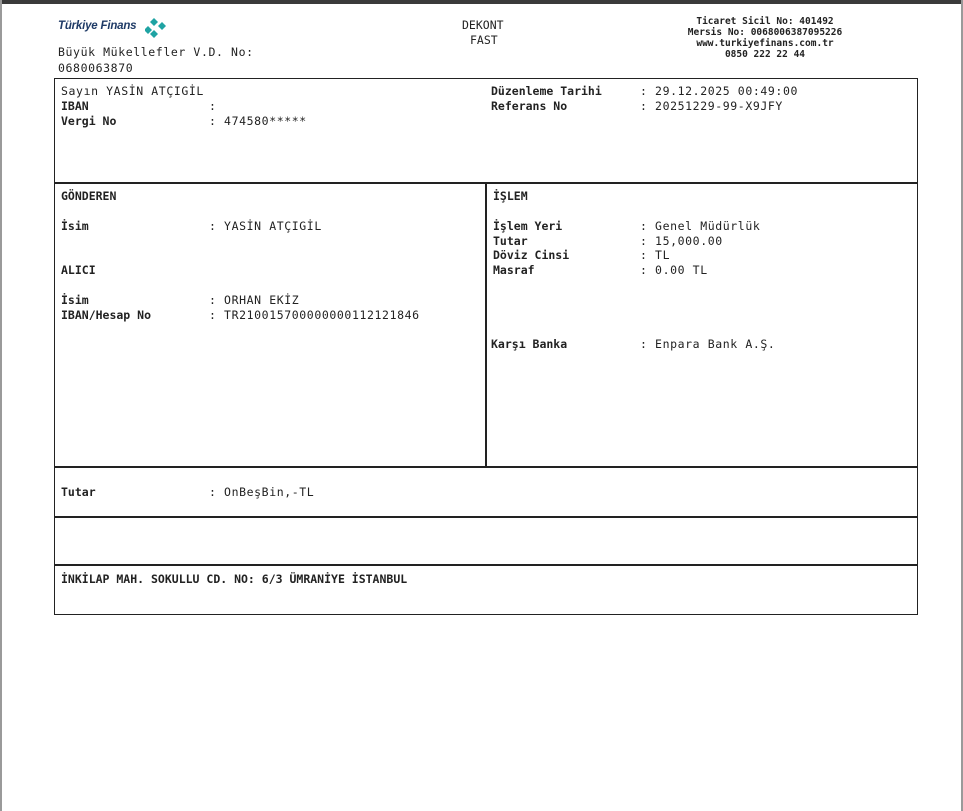  I want to click on iban-label: IBAN, so click(75, 106).